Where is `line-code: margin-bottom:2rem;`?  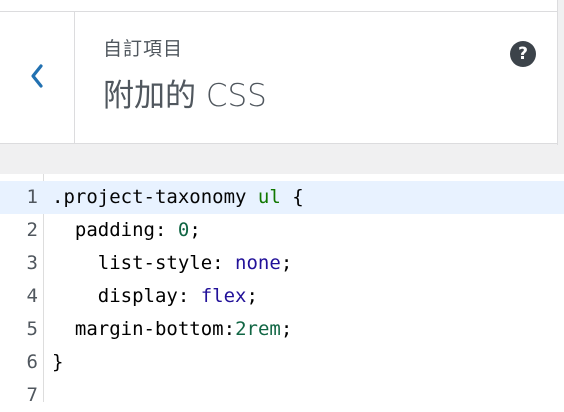 line-code: margin-bottom:2rem; is located at coordinates (172, 329).